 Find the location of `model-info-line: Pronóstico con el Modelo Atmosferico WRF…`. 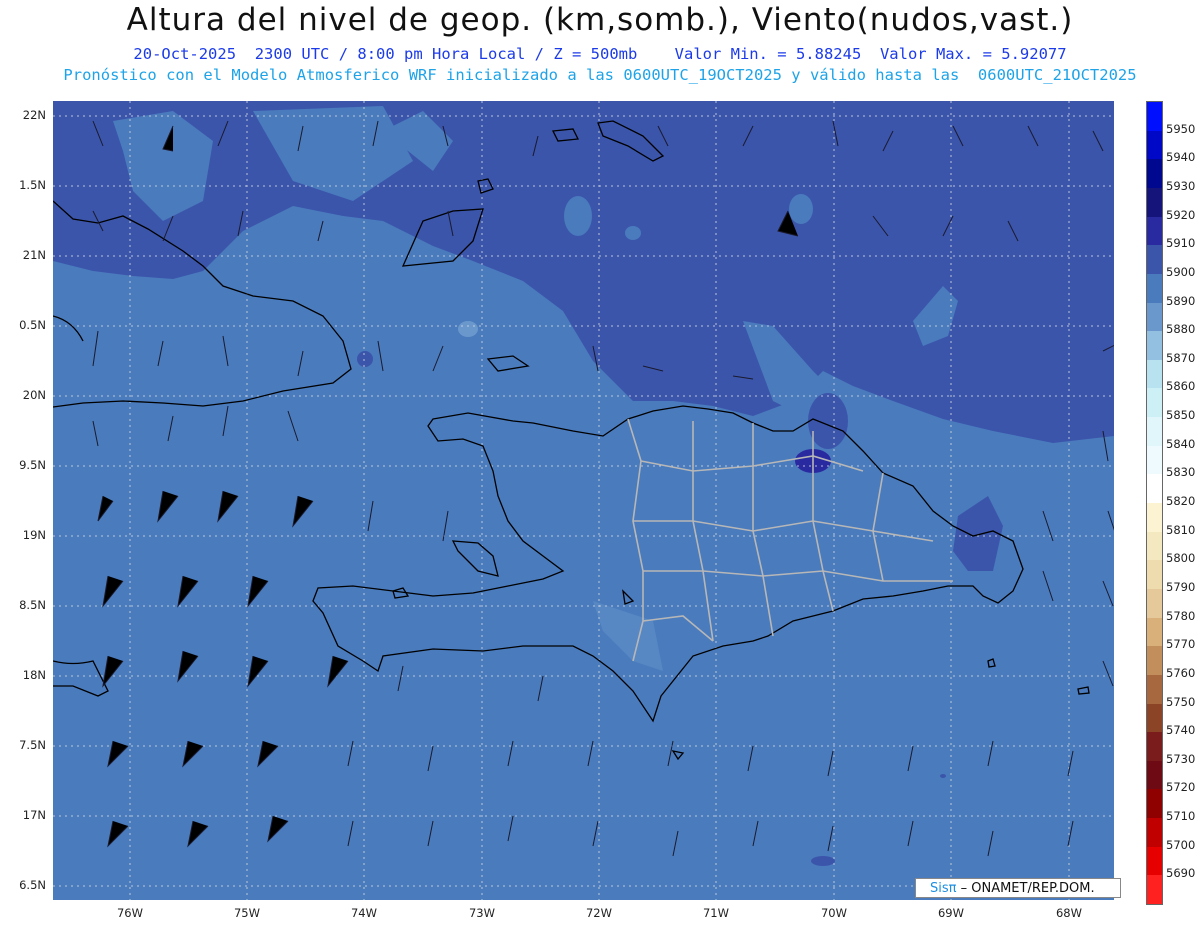

model-info-line: Pronóstico con el Modelo Atmosferico WRF… is located at coordinates (600, 75).